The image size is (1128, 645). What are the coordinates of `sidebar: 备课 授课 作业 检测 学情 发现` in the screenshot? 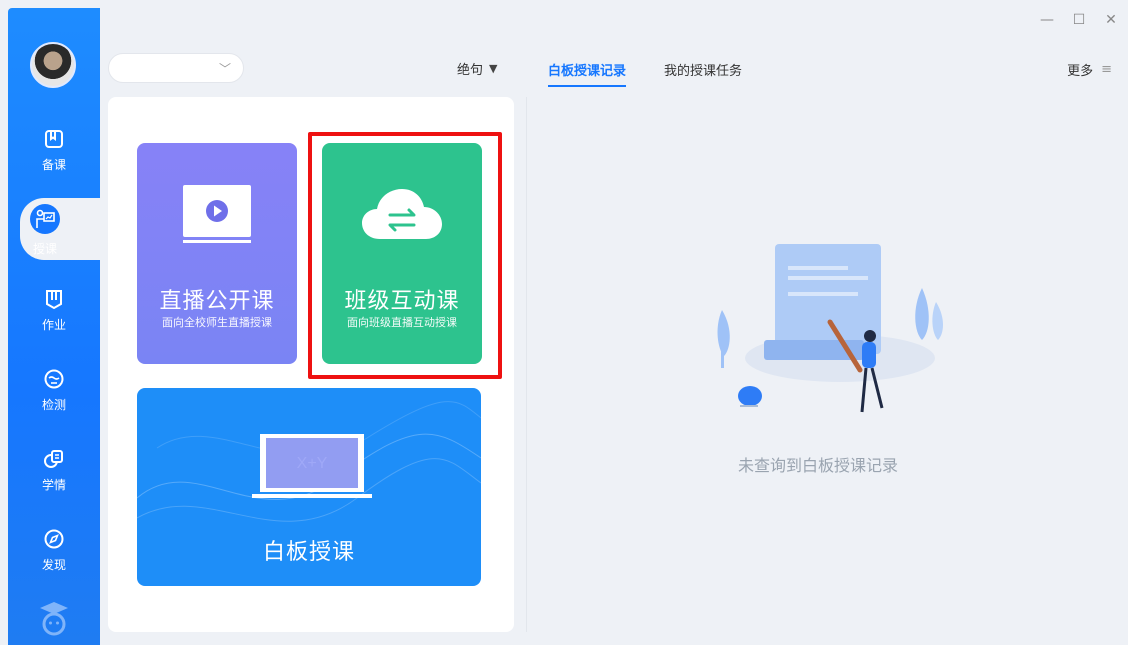 It's located at (54, 326).